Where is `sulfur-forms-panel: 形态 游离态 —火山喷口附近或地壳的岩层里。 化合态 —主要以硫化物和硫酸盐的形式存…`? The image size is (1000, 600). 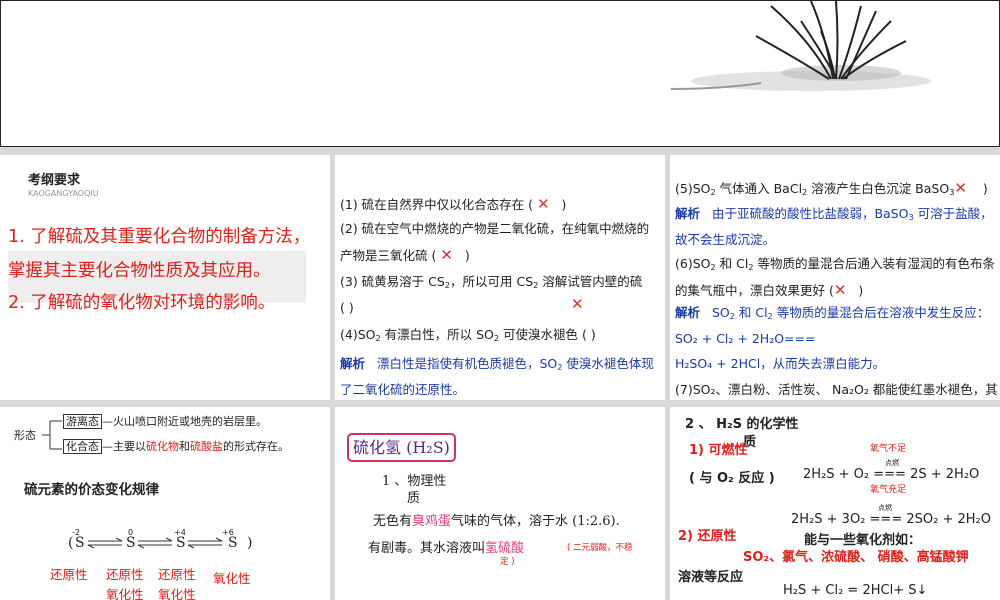 sulfur-forms-panel: 形态 游离态 —火山喷口附近或地壳的岩层里。 化合态 —主要以硫化物和硫酸盐的形式存… is located at coordinates (165, 503).